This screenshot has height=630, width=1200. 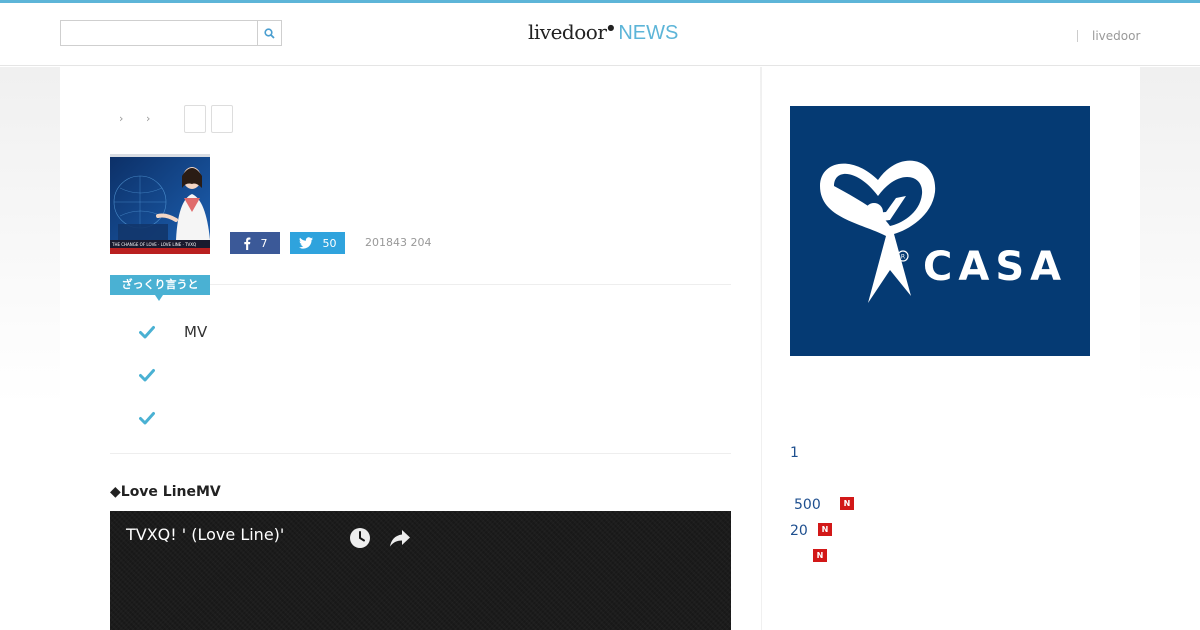 What do you see at coordinates (305, 243) in the screenshot?
I see `twitter-icon` at bounding box center [305, 243].